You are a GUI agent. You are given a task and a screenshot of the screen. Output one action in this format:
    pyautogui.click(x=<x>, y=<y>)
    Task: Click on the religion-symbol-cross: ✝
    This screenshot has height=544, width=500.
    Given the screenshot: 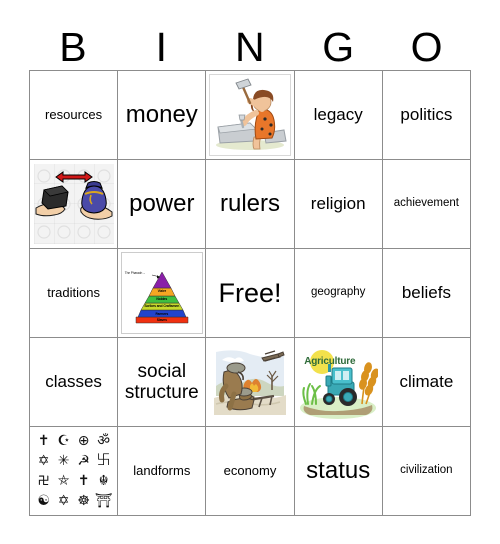 What is the action you would take?
    pyautogui.click(x=43, y=441)
    